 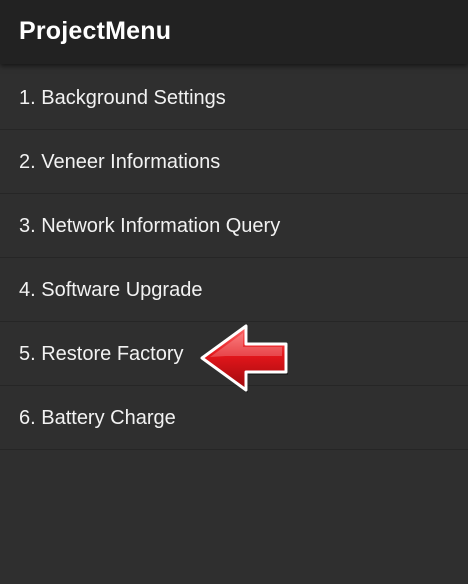 What do you see at coordinates (234, 98) in the screenshot?
I see `menu-item-background-settings: 1. Background Settings` at bounding box center [234, 98].